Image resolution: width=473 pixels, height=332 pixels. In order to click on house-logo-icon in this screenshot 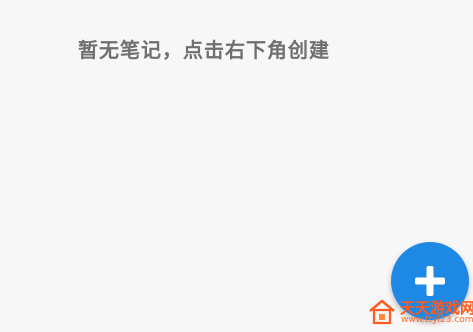, I will do `click(382, 312)`.